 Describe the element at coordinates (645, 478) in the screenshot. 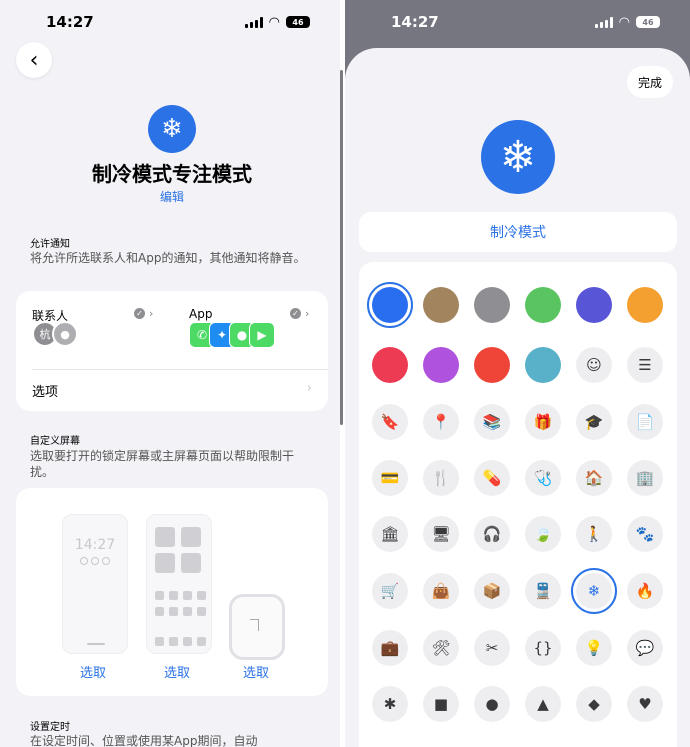

I see `building-icon: 🏢` at that location.